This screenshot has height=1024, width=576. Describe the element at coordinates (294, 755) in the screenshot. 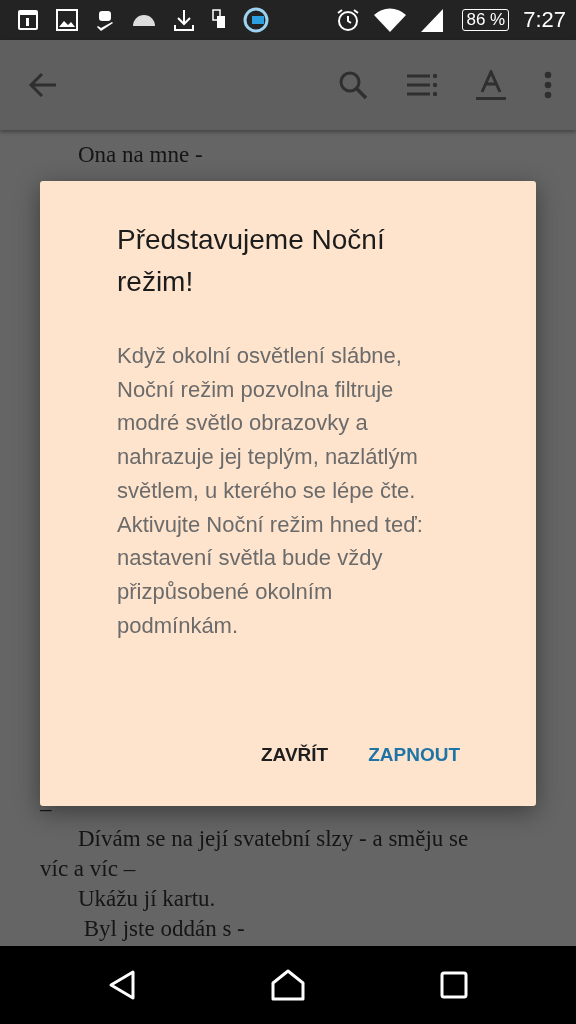

I see `dialog-button: ZAVŘÍT` at that location.